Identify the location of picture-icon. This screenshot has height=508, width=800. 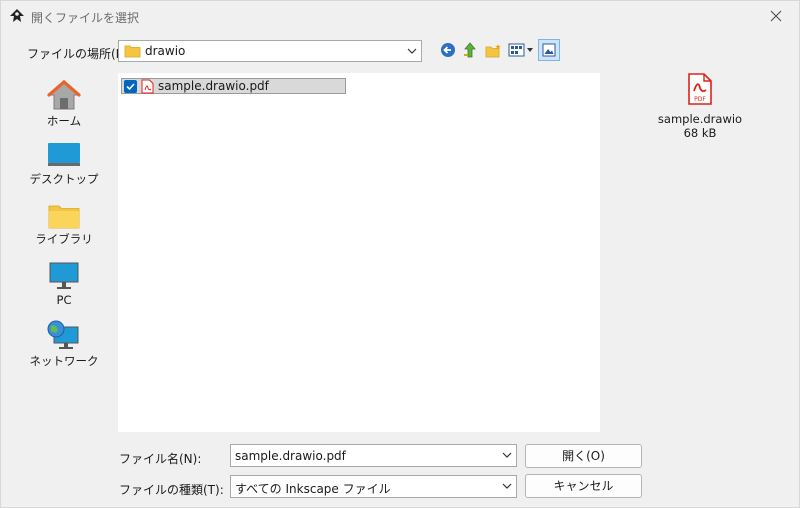
(549, 50).